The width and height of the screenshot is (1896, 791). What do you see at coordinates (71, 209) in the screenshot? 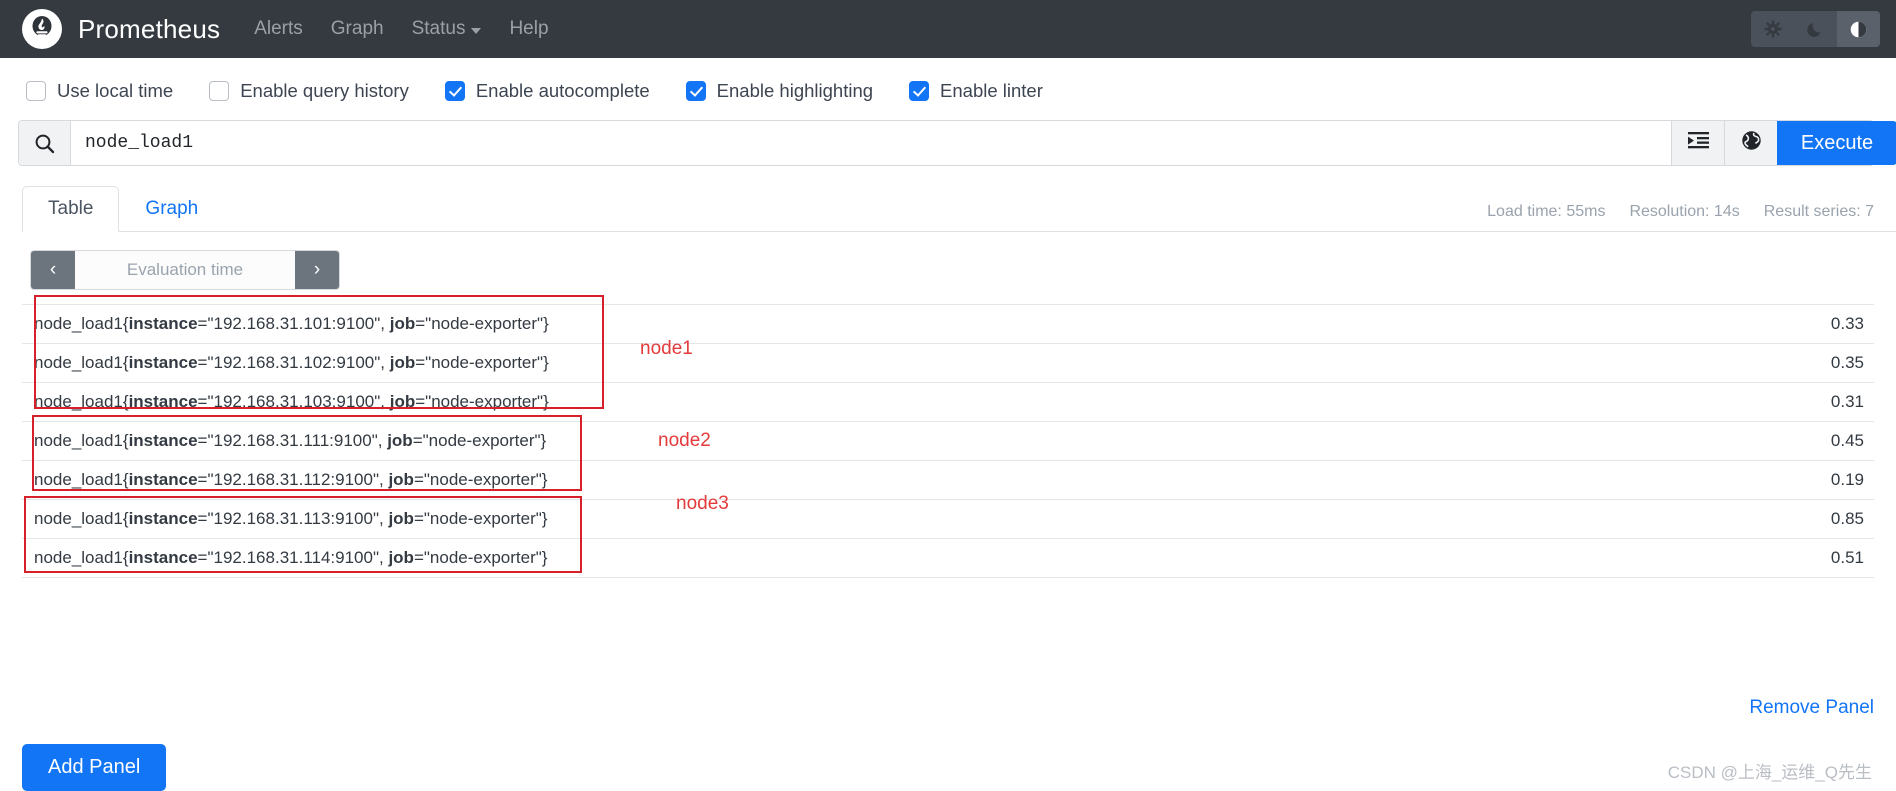
I see `tab-table: Table` at bounding box center [71, 209].